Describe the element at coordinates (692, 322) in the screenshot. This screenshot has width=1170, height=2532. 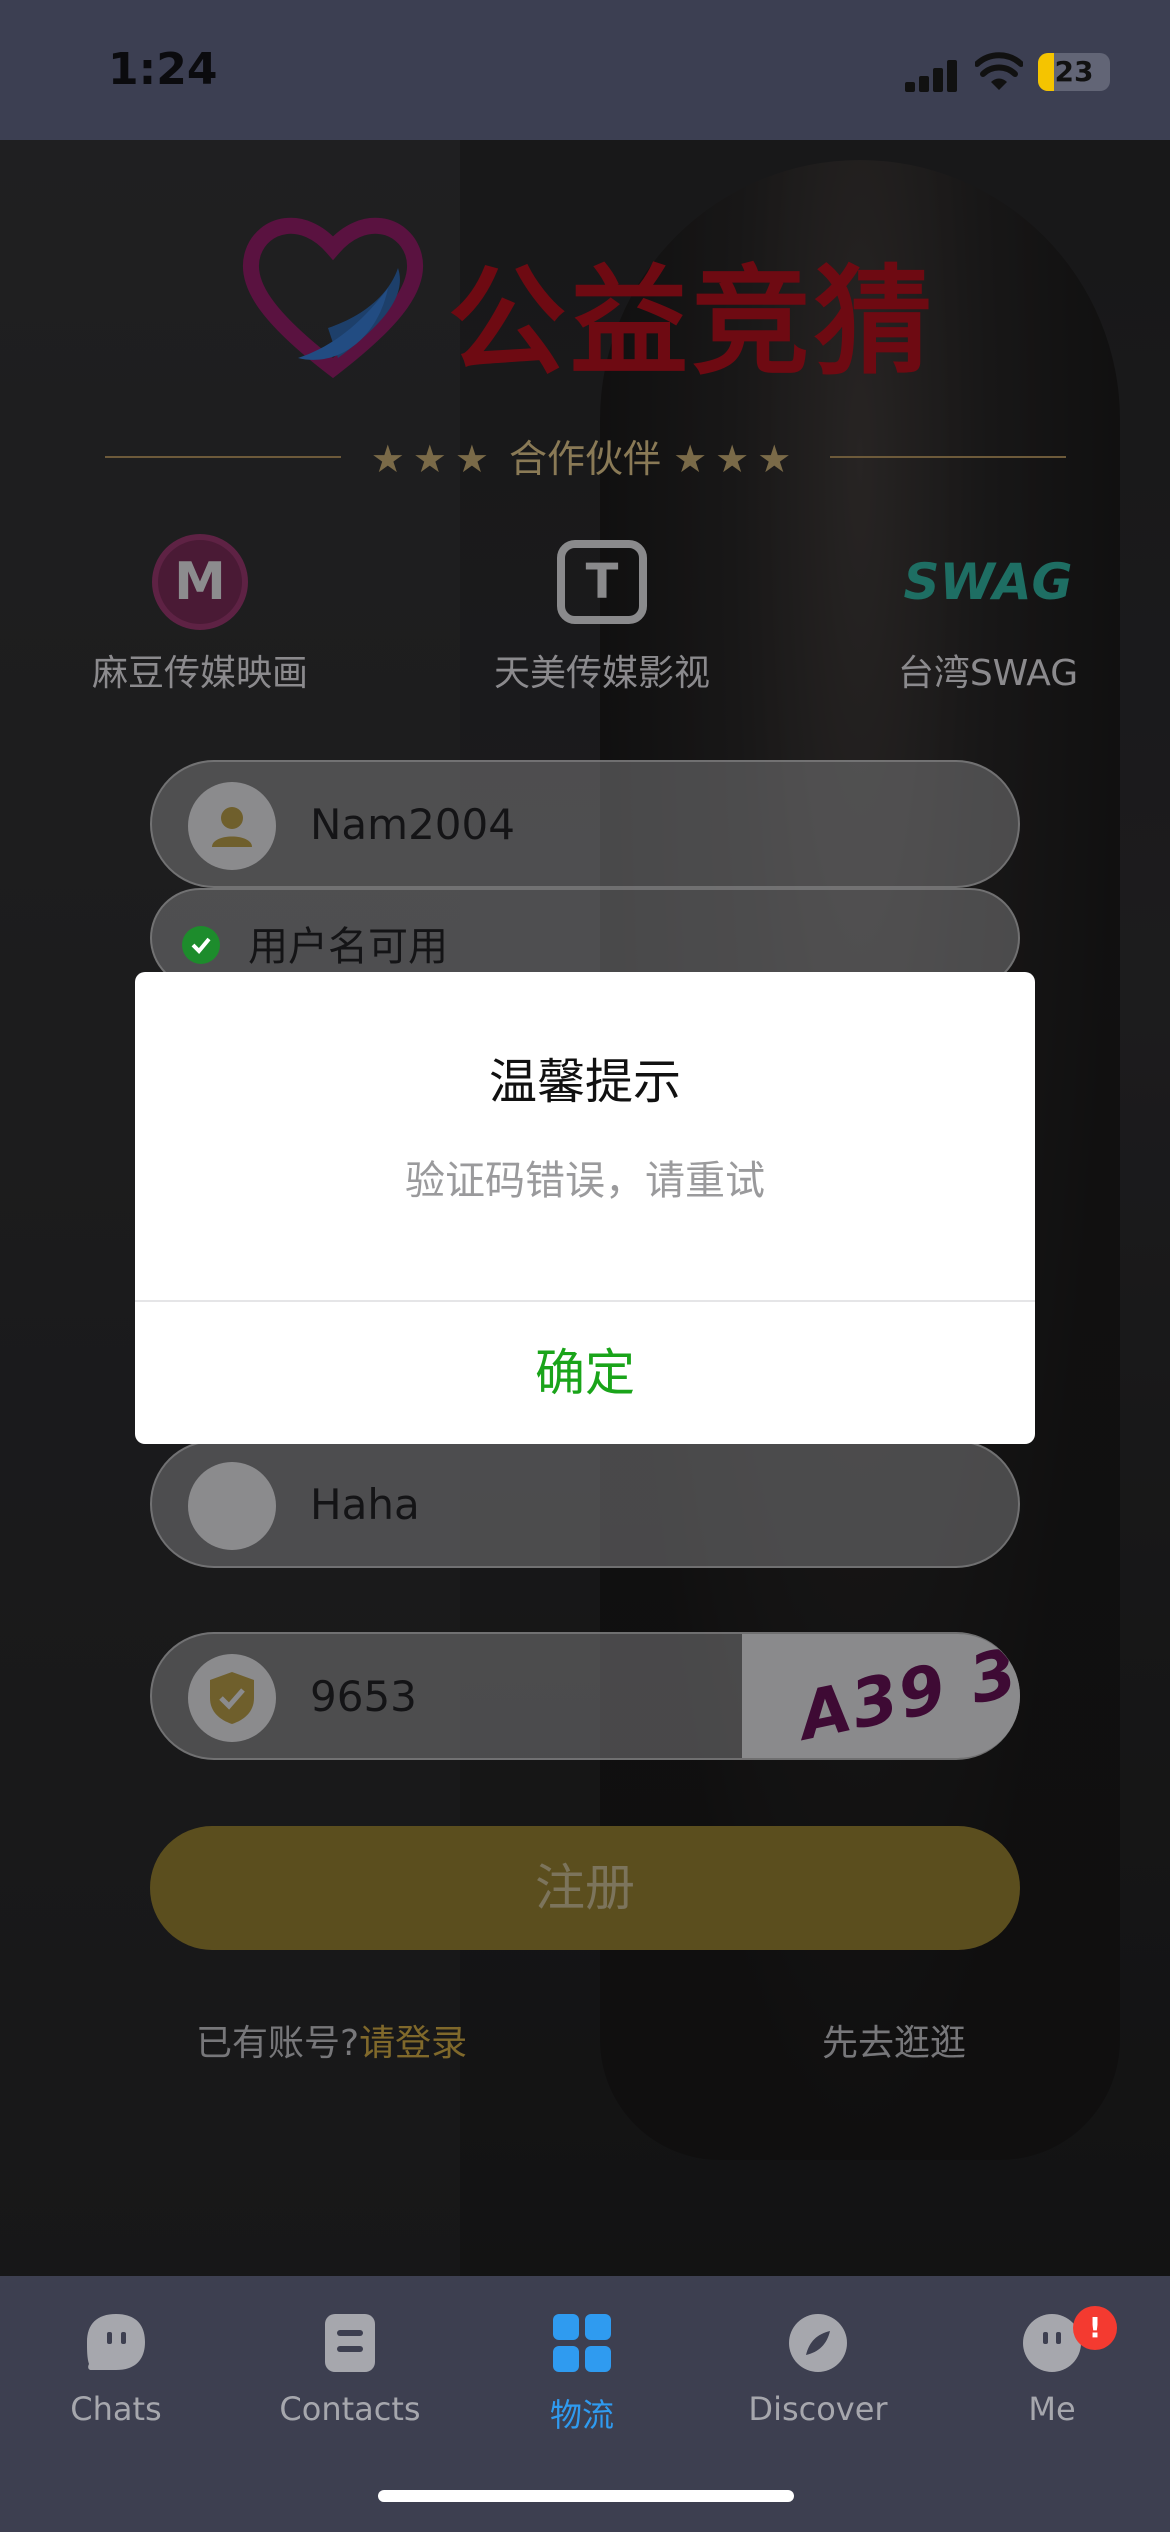
I see `logo-text: 公益竞猜` at that location.